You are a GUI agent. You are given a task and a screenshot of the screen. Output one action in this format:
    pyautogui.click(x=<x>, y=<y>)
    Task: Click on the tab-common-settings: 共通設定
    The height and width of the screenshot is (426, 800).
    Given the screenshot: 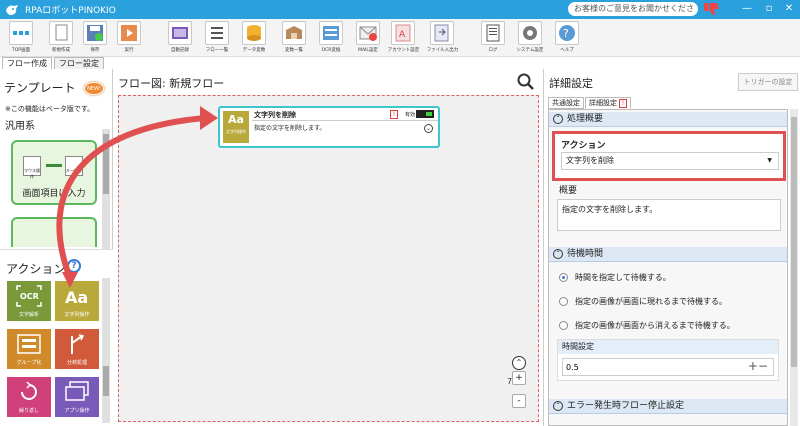 What is the action you would take?
    pyautogui.click(x=566, y=103)
    